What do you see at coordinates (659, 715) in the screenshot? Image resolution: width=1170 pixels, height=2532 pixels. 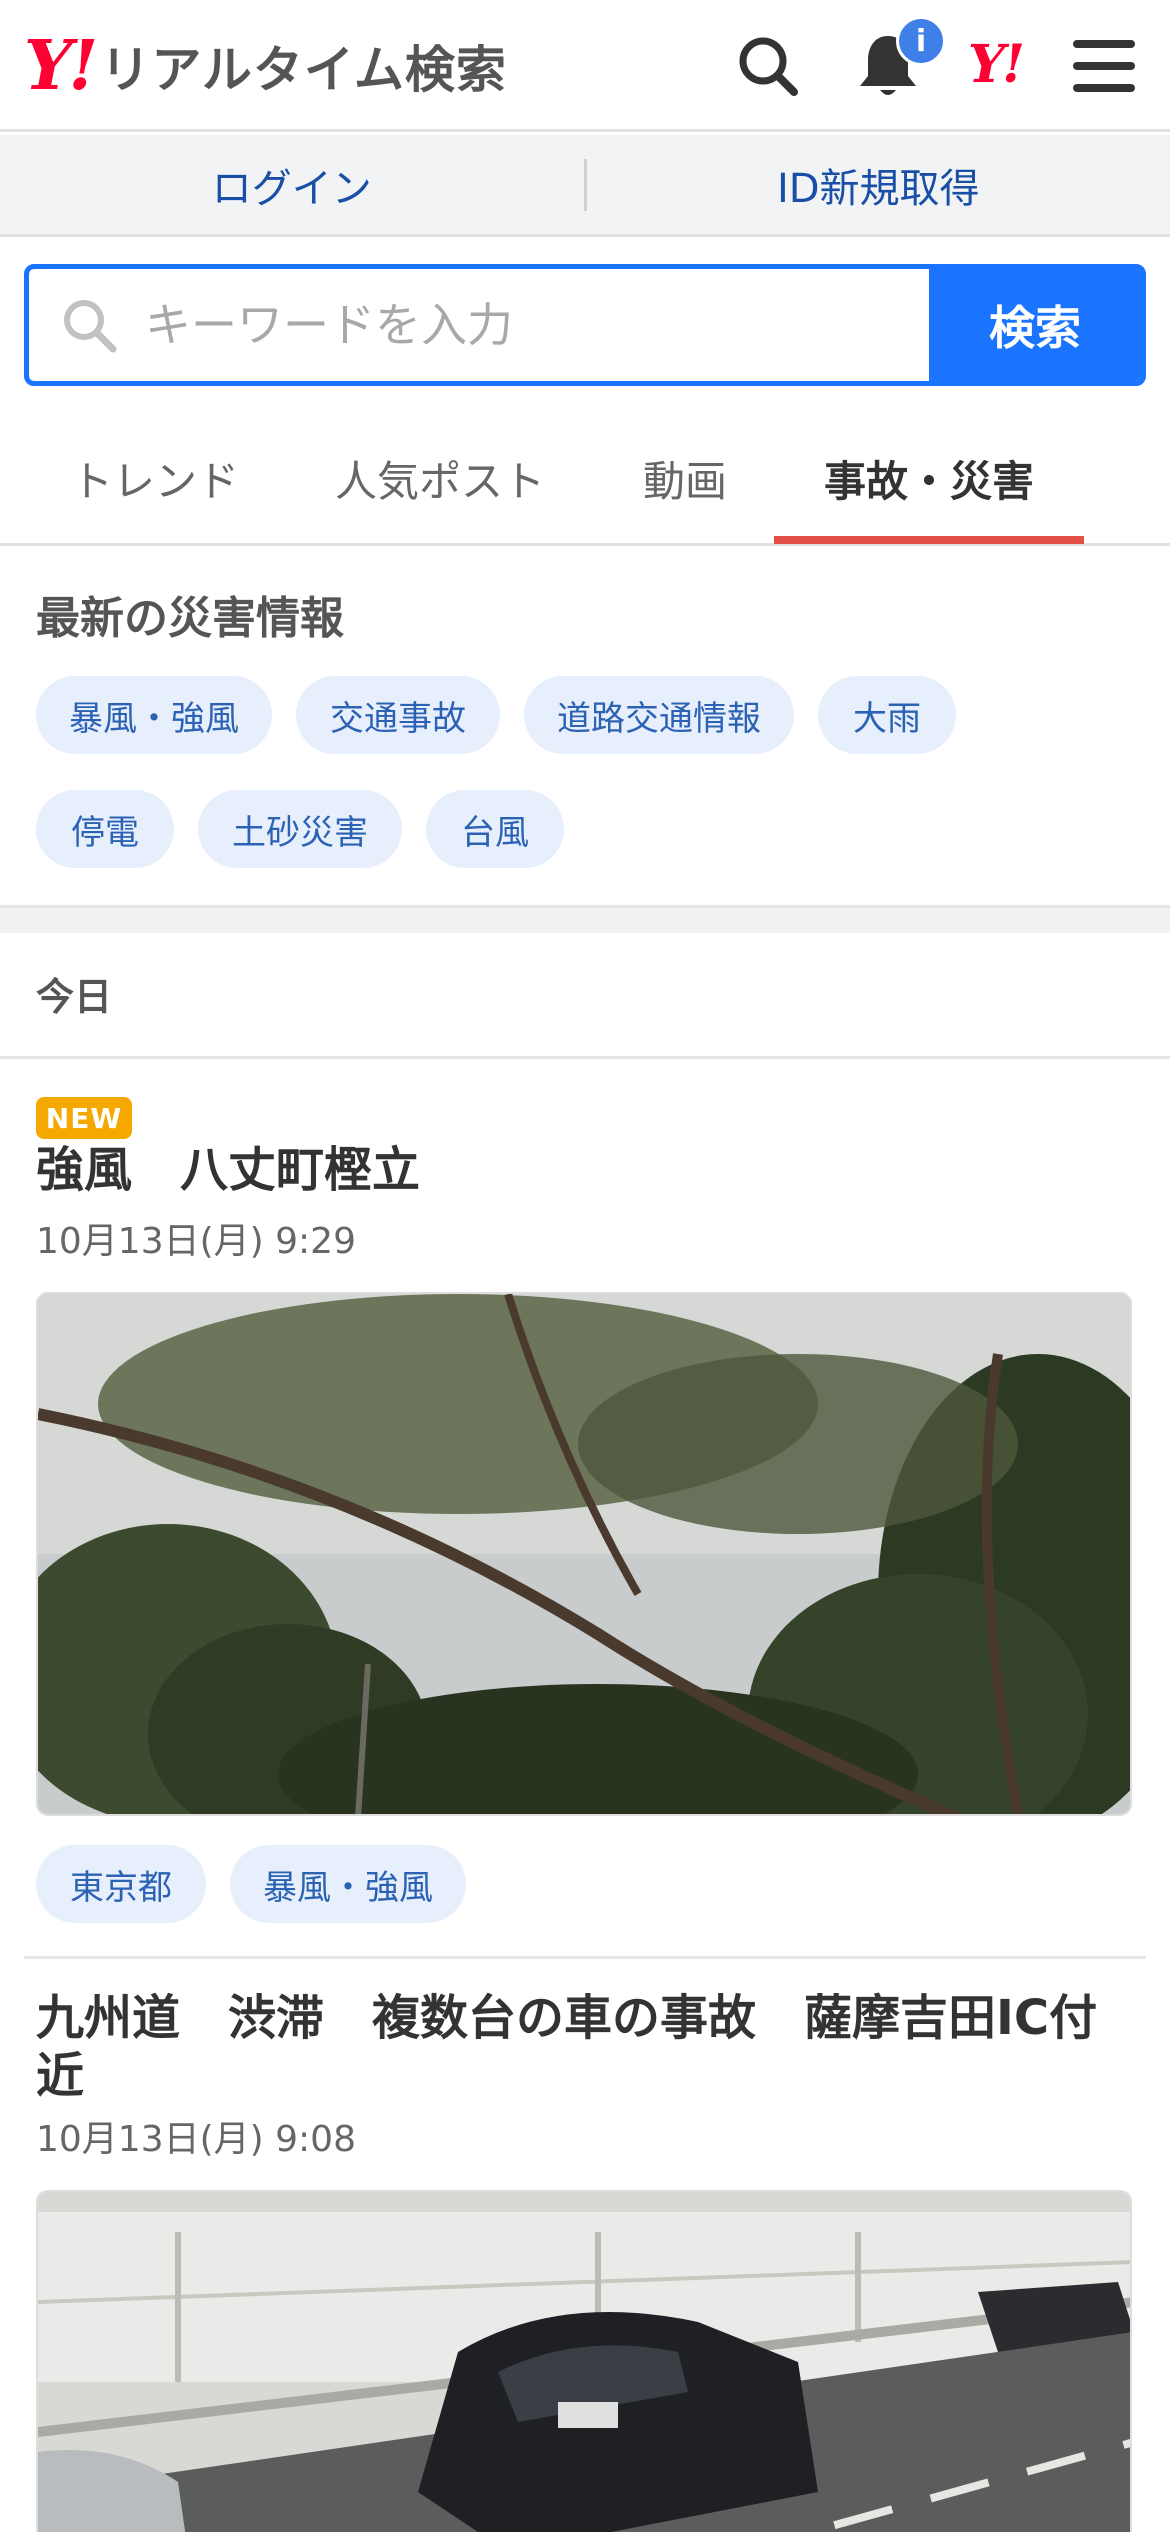 I see `tag-chip: 道路交通情報` at bounding box center [659, 715].